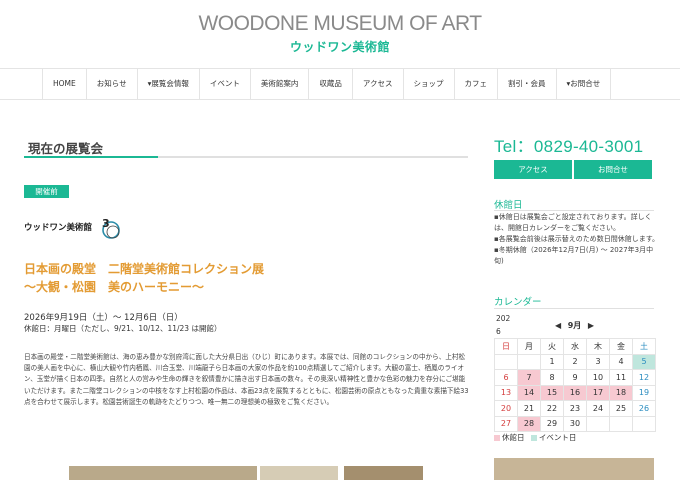 The width and height of the screenshot is (680, 480). I want to click on calendar-day: 11, so click(621, 377).